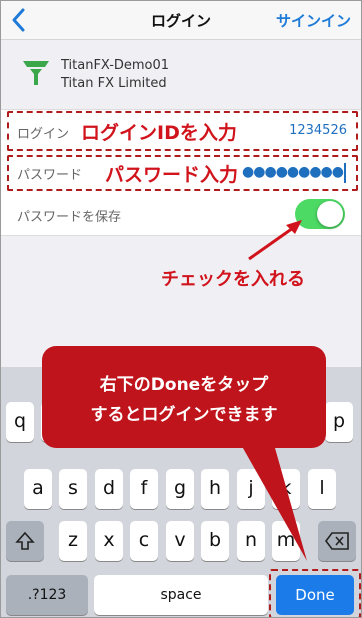  I want to click on toggle-knob, so click(330, 214).